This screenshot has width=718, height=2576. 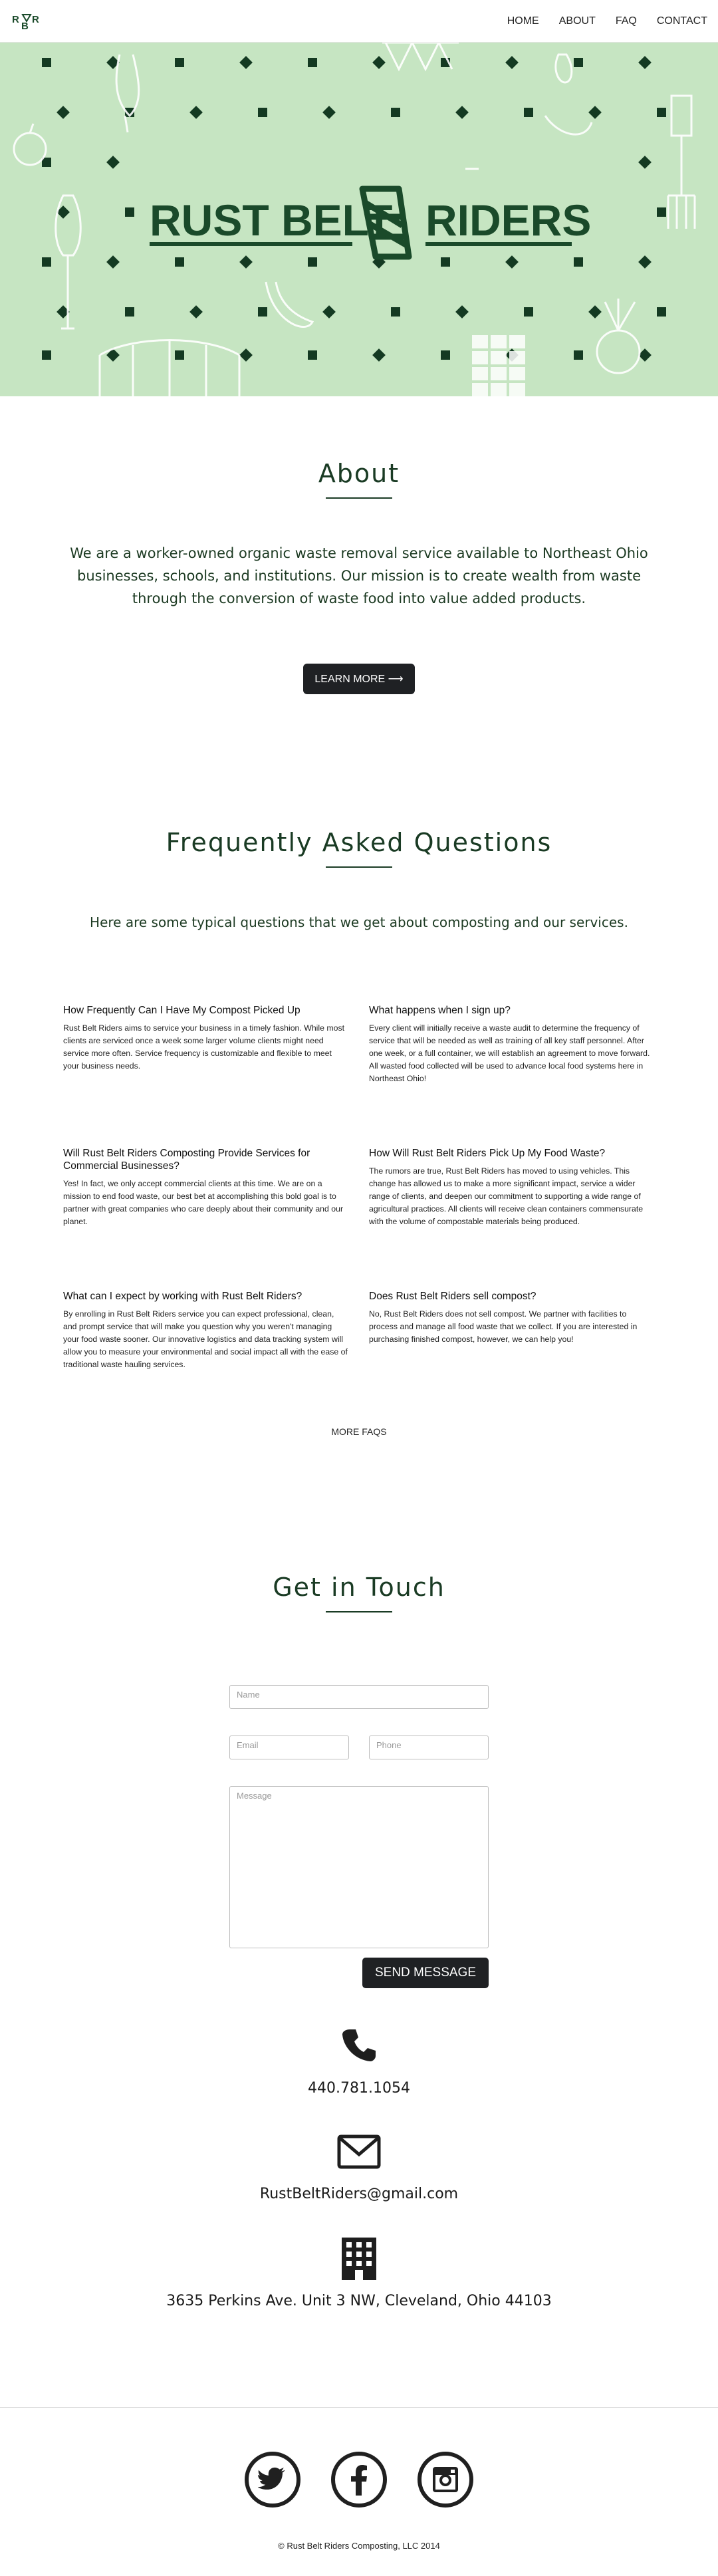 What do you see at coordinates (25, 26) in the screenshot?
I see `svg-text: B` at bounding box center [25, 26].